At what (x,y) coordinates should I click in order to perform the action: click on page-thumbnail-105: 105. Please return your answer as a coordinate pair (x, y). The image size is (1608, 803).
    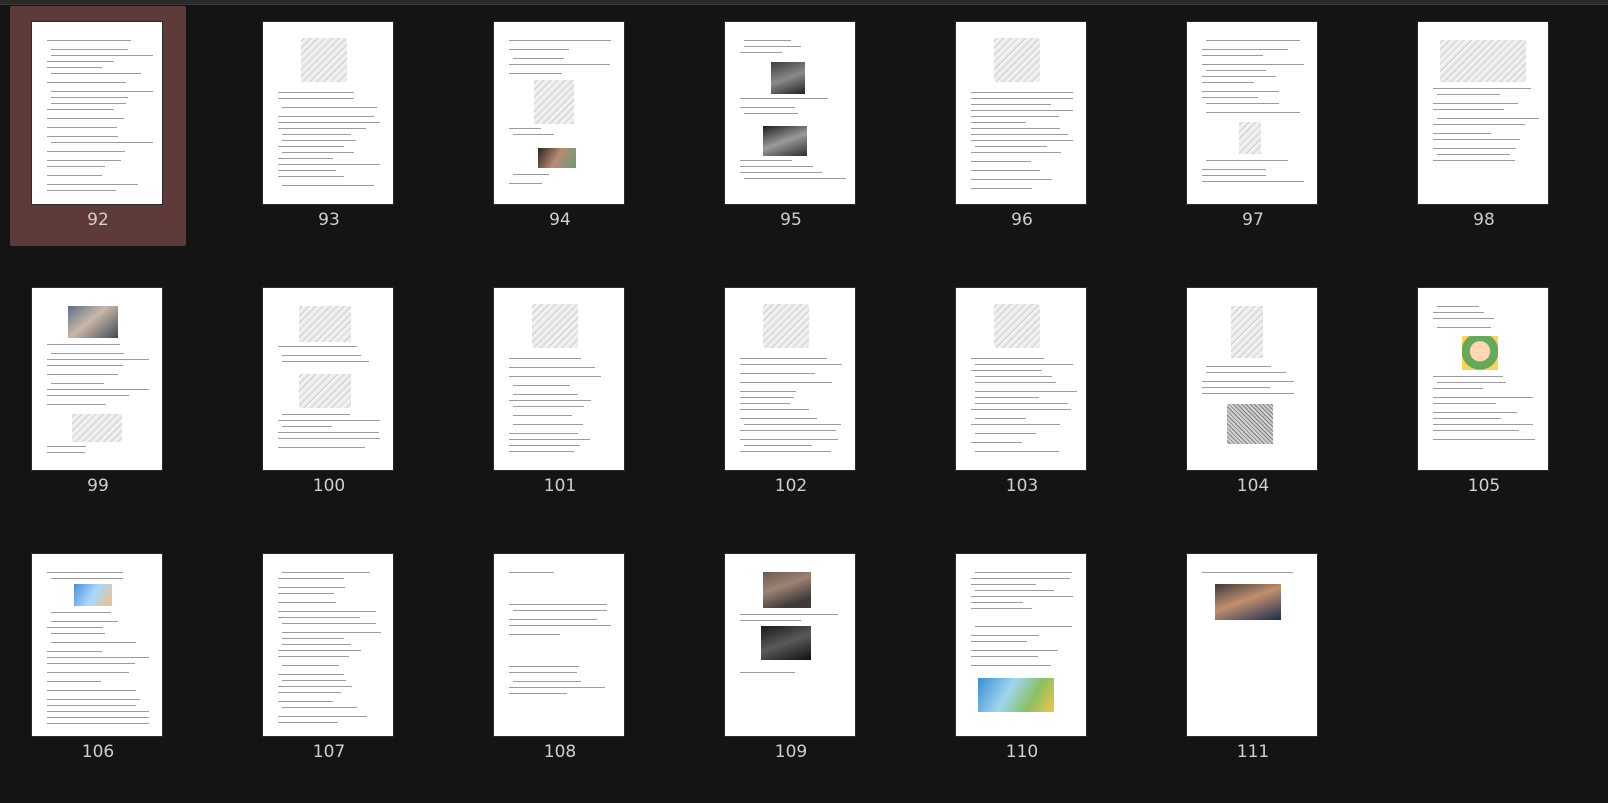
    Looking at the image, I should click on (1484, 392).